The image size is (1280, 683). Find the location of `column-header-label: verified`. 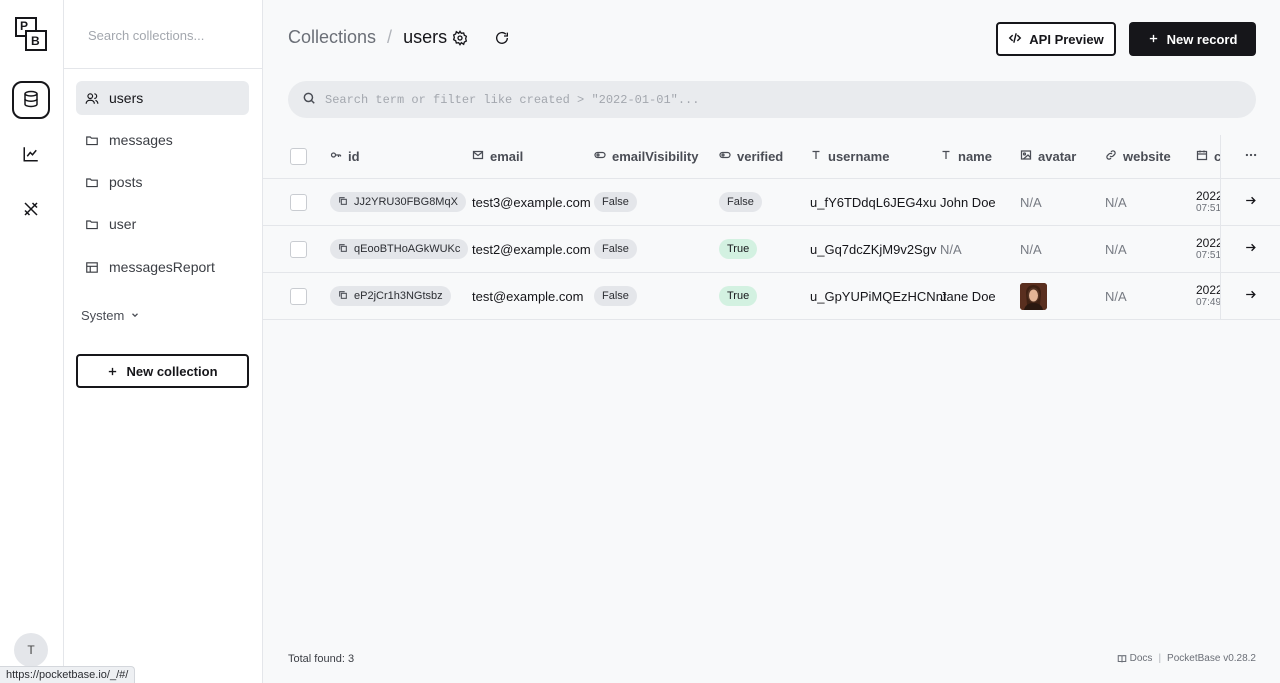

column-header-label: verified is located at coordinates (760, 156).